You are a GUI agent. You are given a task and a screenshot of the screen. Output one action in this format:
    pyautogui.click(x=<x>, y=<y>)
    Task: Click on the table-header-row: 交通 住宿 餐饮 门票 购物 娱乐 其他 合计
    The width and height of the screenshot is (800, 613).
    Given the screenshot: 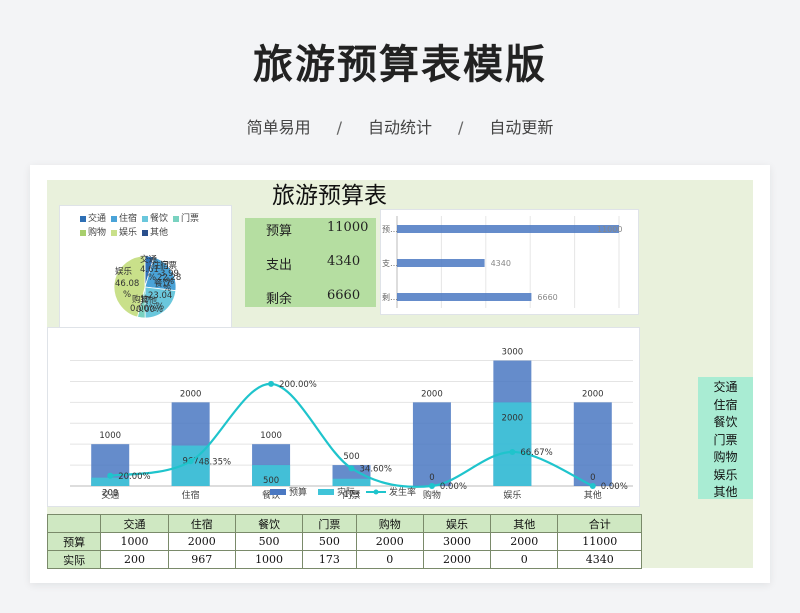 What is the action you would take?
    pyautogui.click(x=344, y=523)
    